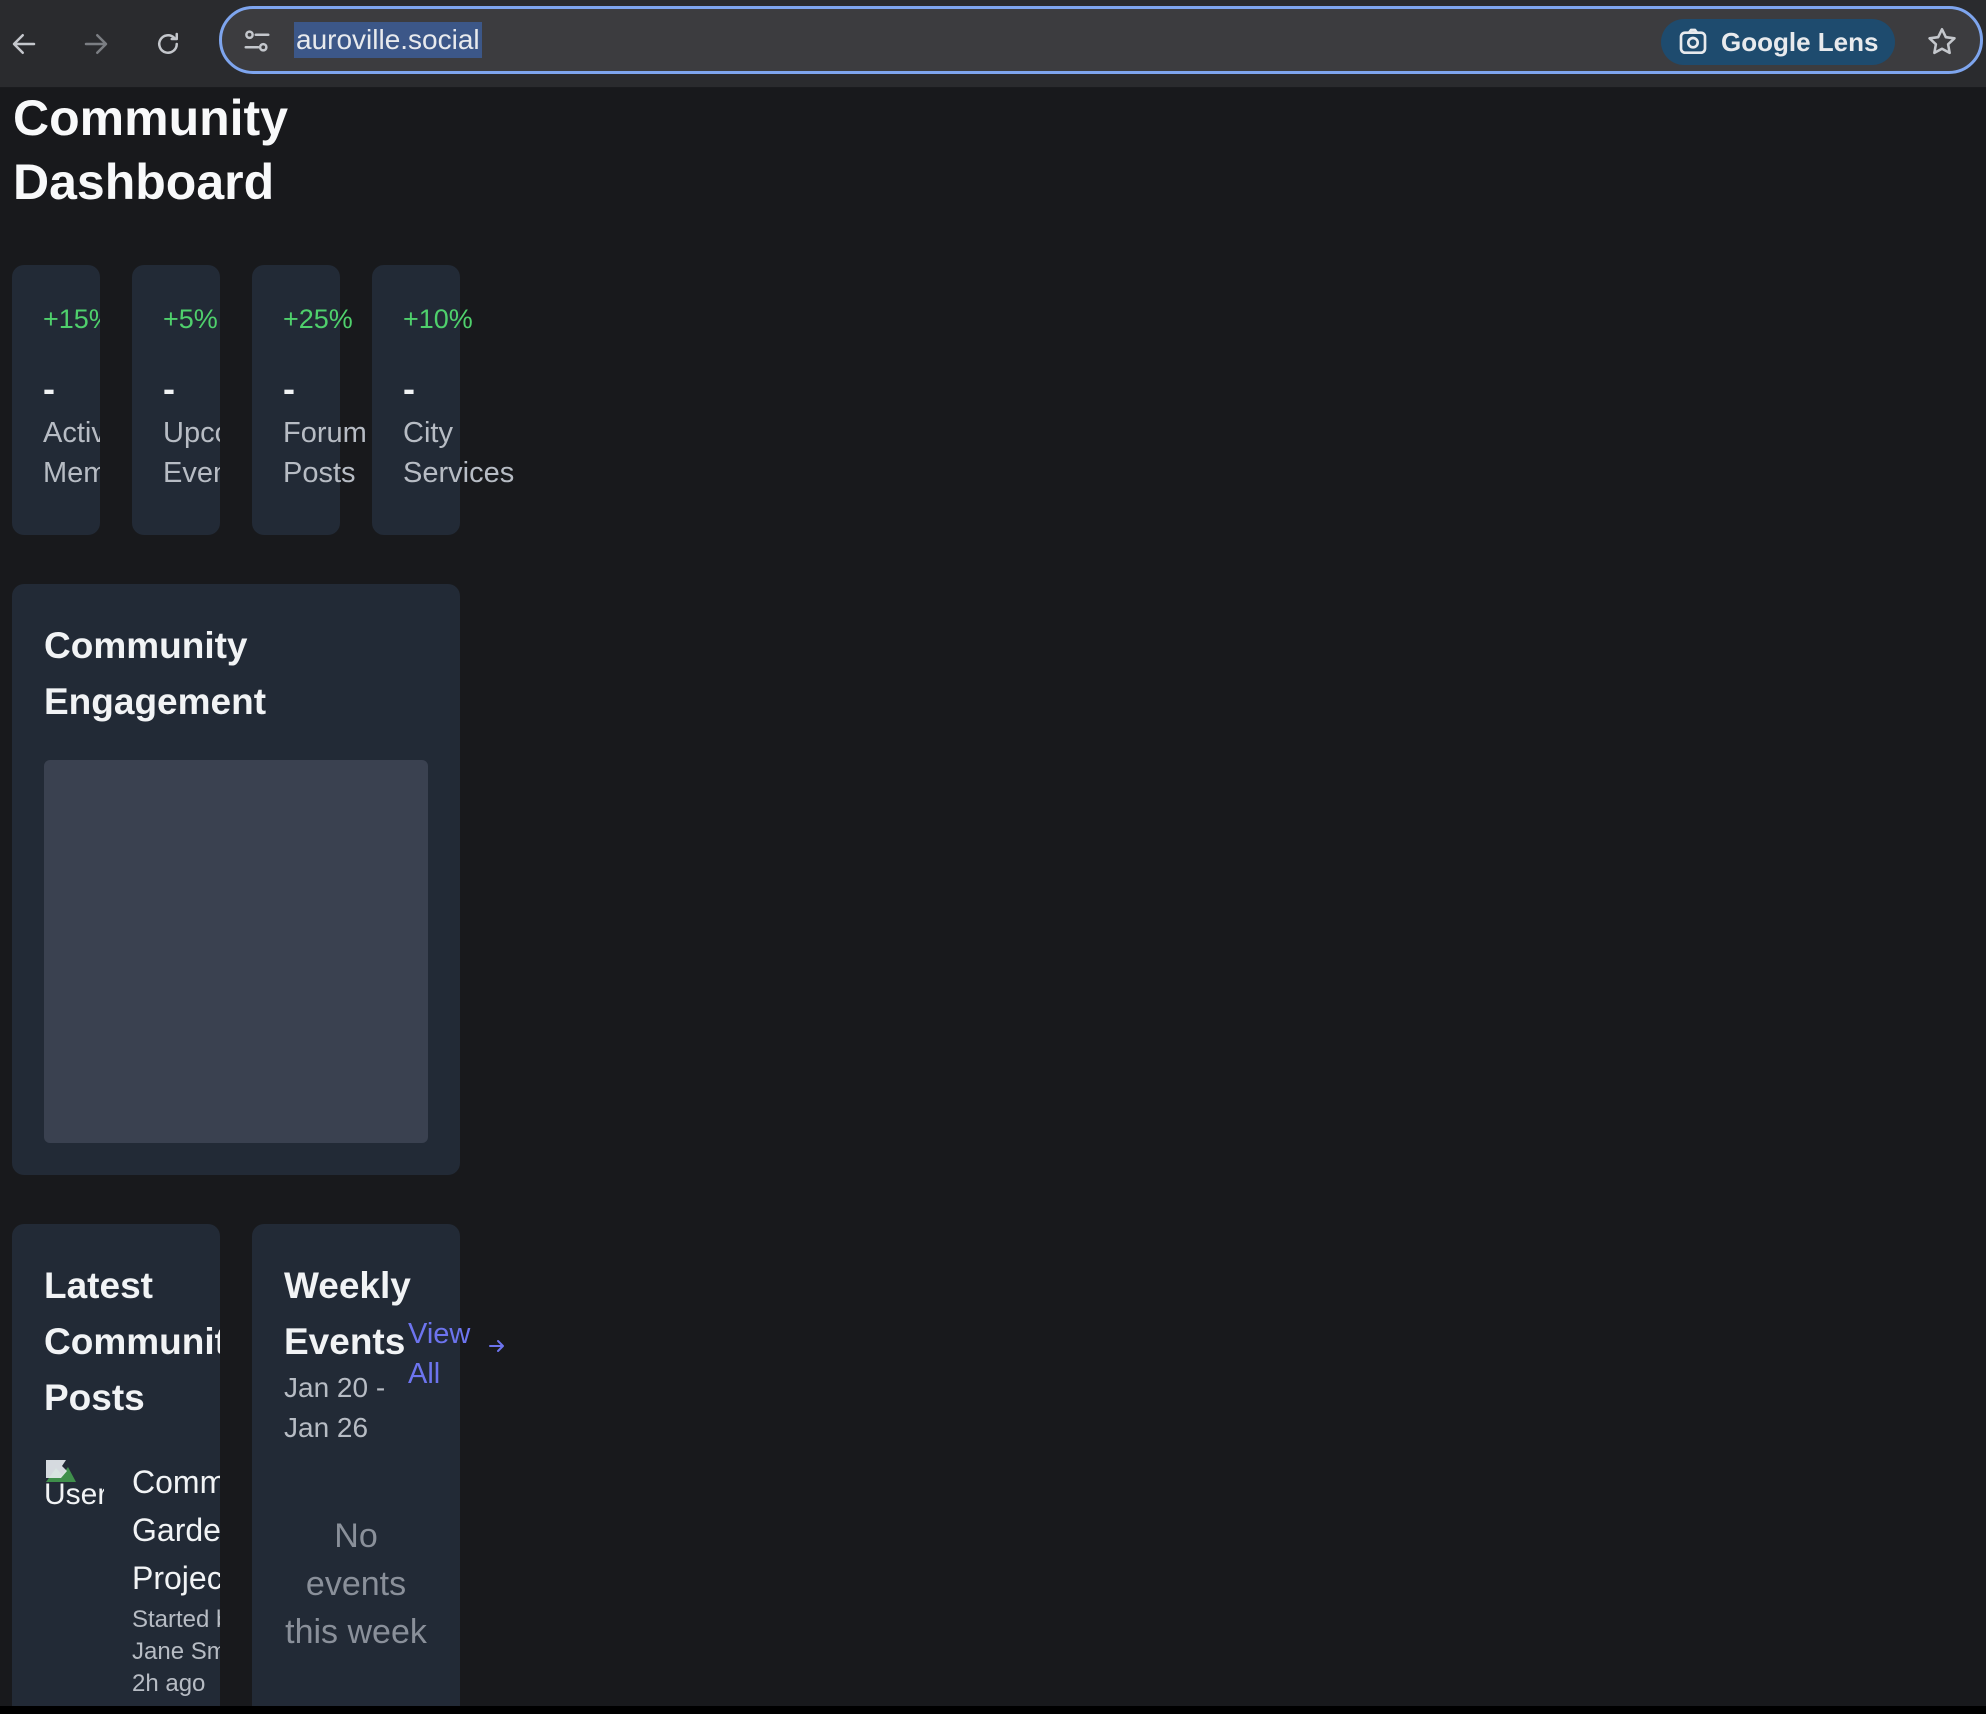 Image resolution: width=1986 pixels, height=1714 pixels. Describe the element at coordinates (176, 1651) in the screenshot. I see `post-meta: Jane Smith` at that location.